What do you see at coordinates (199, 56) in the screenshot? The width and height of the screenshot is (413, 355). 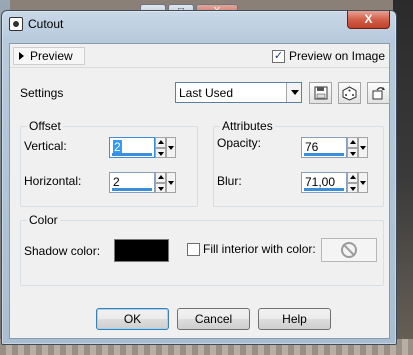 I see `preview-bar: Preview ✓ Preview on Image` at bounding box center [199, 56].